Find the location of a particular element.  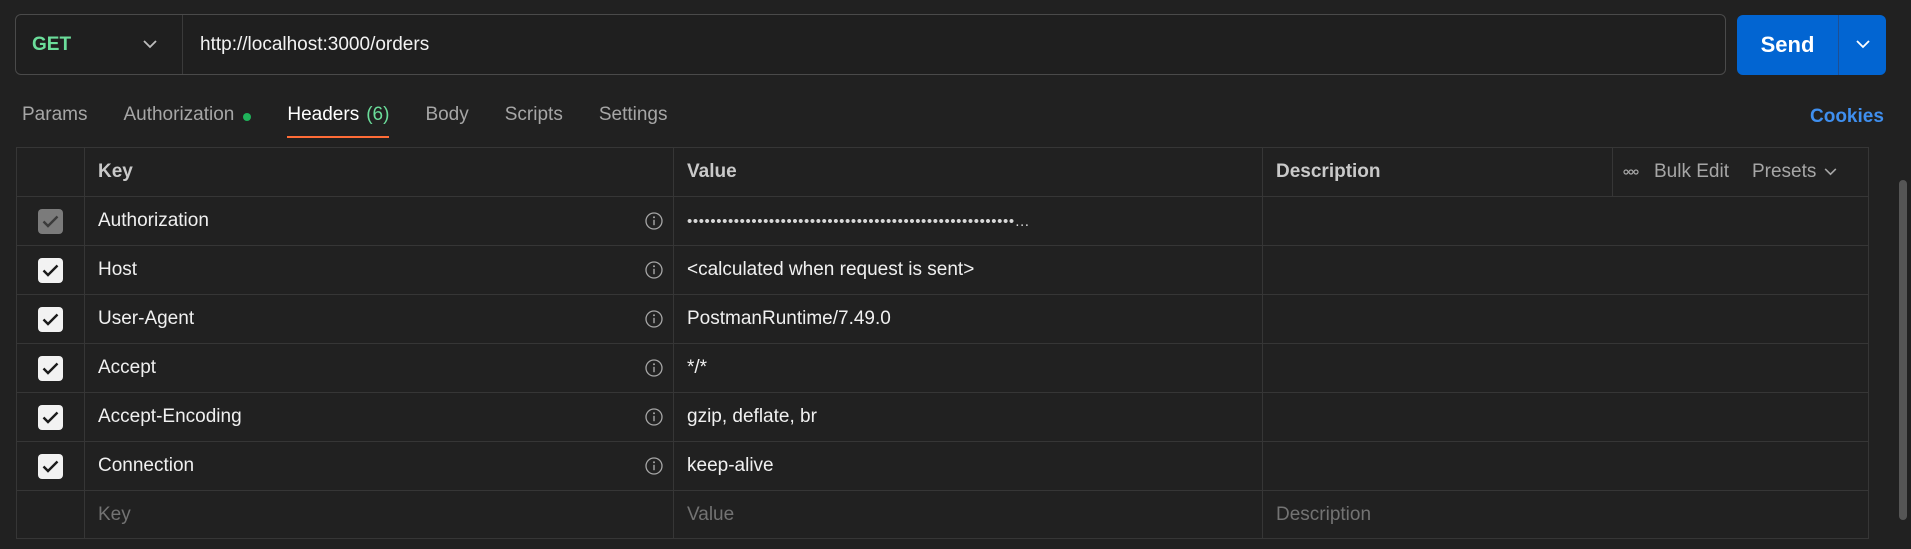

tab-authorization: Authorization is located at coordinates (187, 119).